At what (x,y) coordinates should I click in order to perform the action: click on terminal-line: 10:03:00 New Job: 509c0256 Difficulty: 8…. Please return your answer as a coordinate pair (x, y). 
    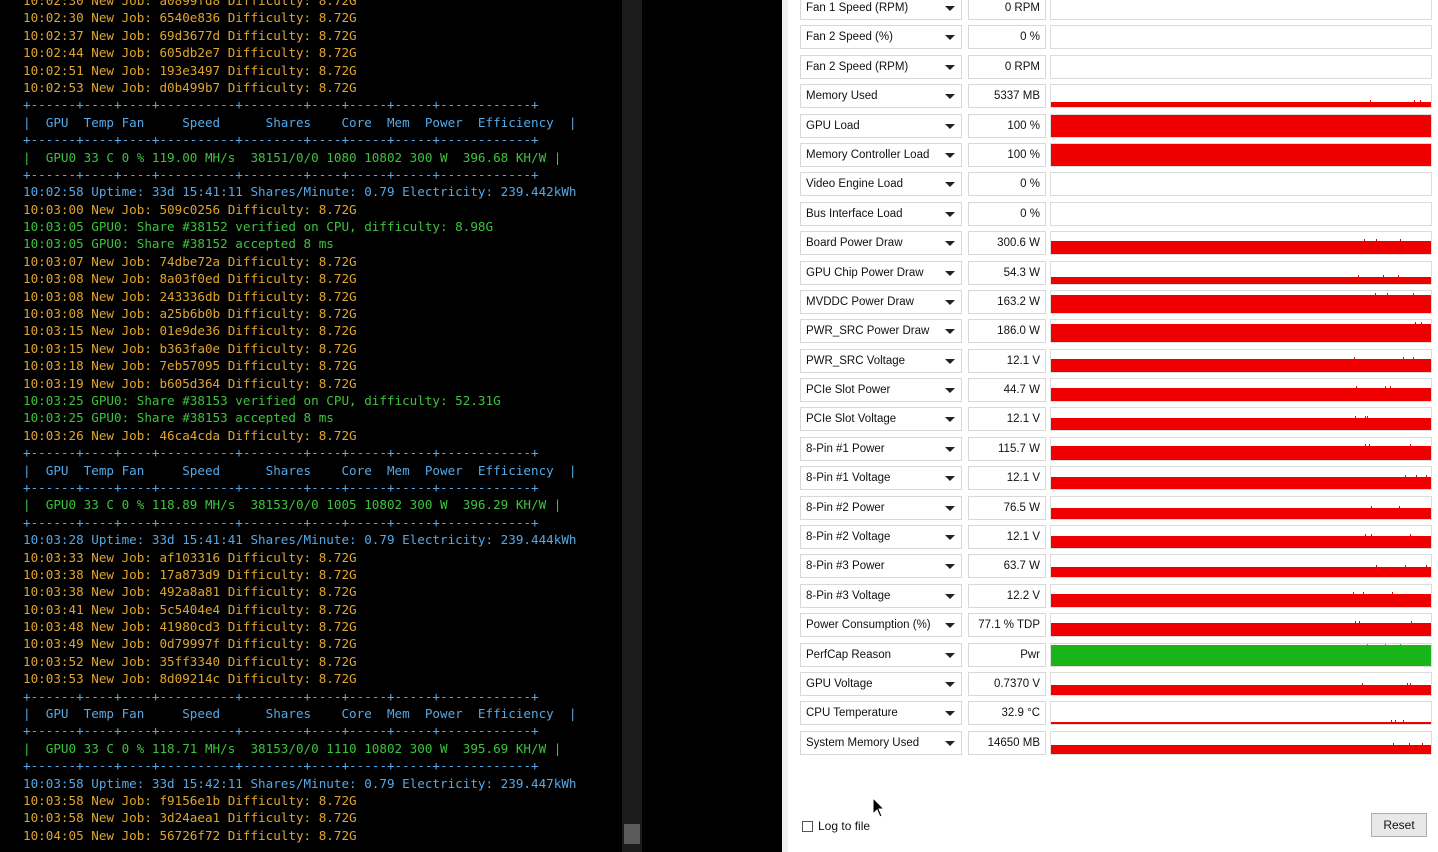
    Looking at the image, I should click on (190, 209).